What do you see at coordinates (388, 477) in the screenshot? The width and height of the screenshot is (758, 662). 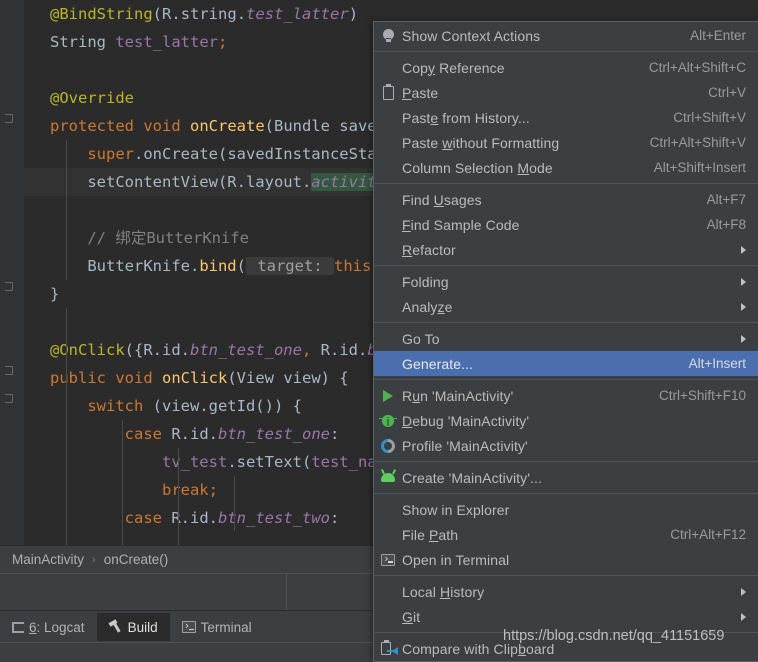 I see `android-icon` at bounding box center [388, 477].